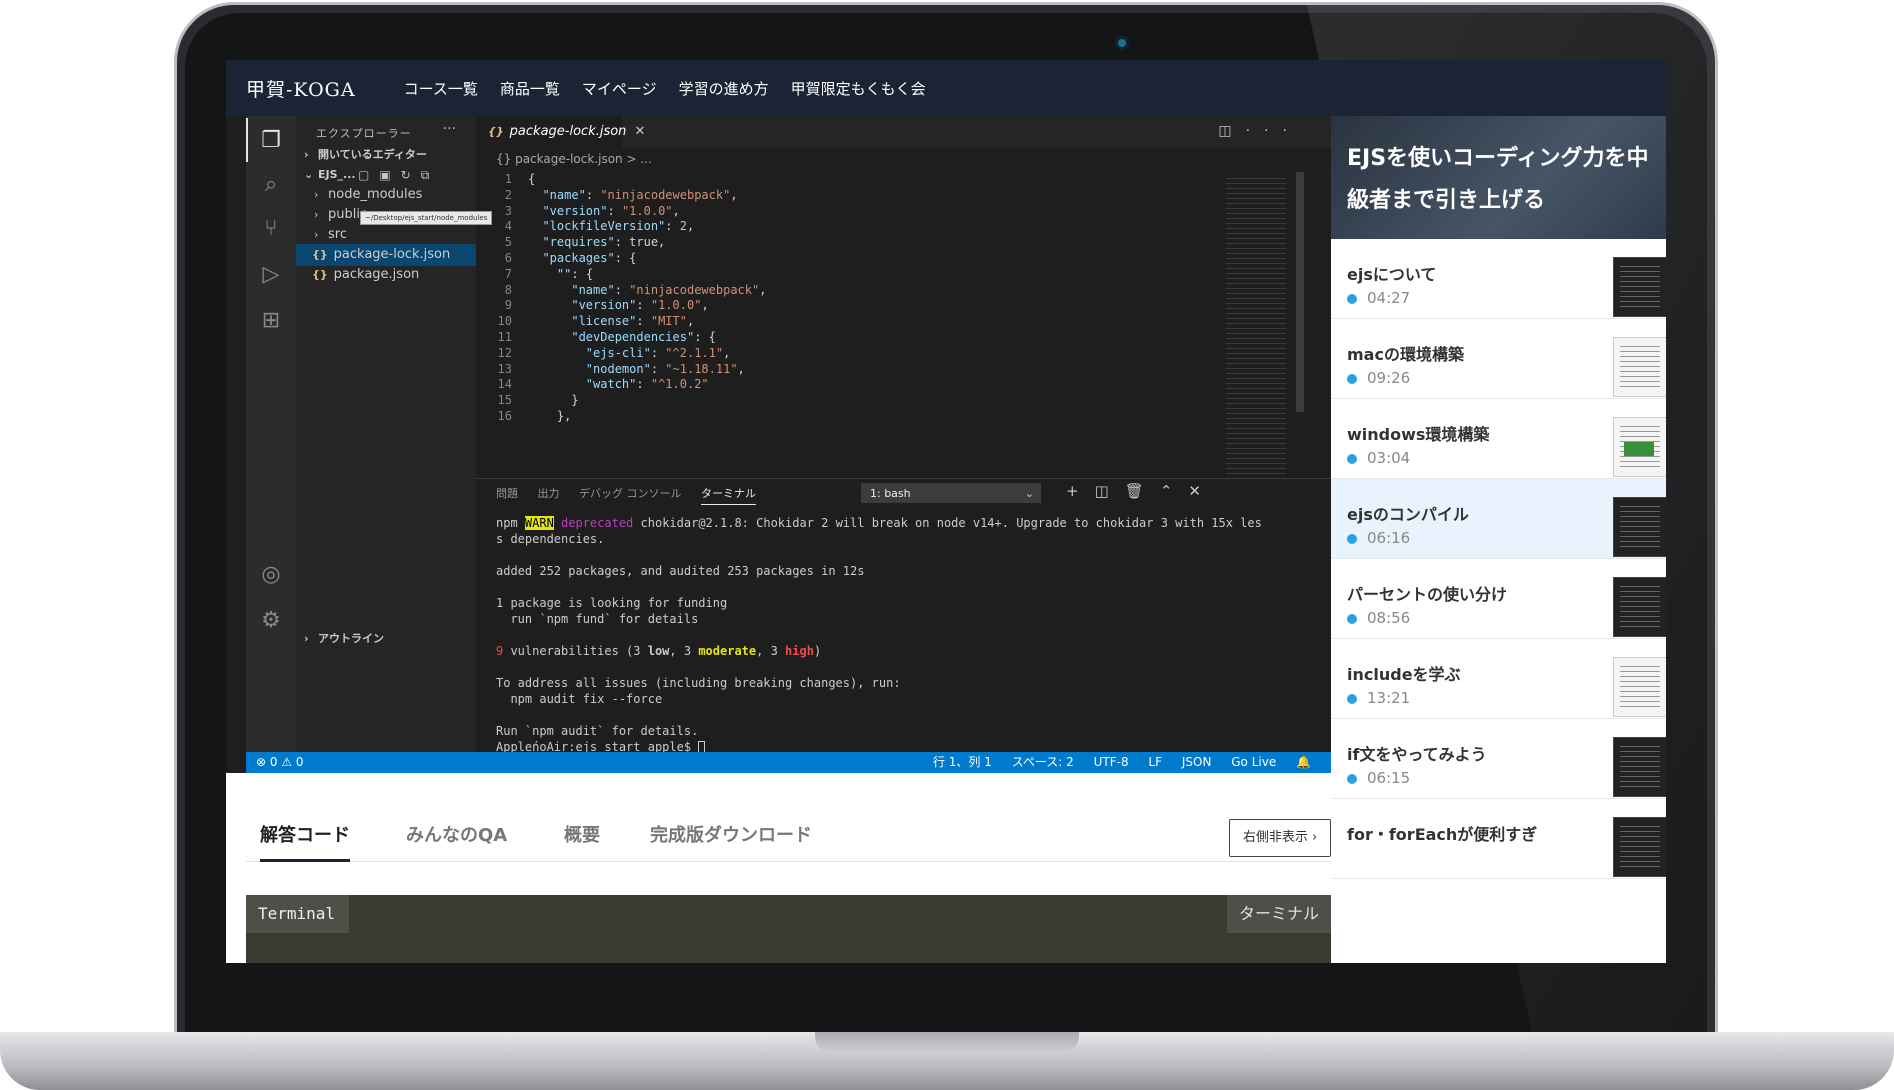 The height and width of the screenshot is (1090, 1894). Describe the element at coordinates (271, 434) in the screenshot. I see `activity-bar: ❐ ⌕ ⑂ ▷ ⊞ ◎ ⚙` at that location.